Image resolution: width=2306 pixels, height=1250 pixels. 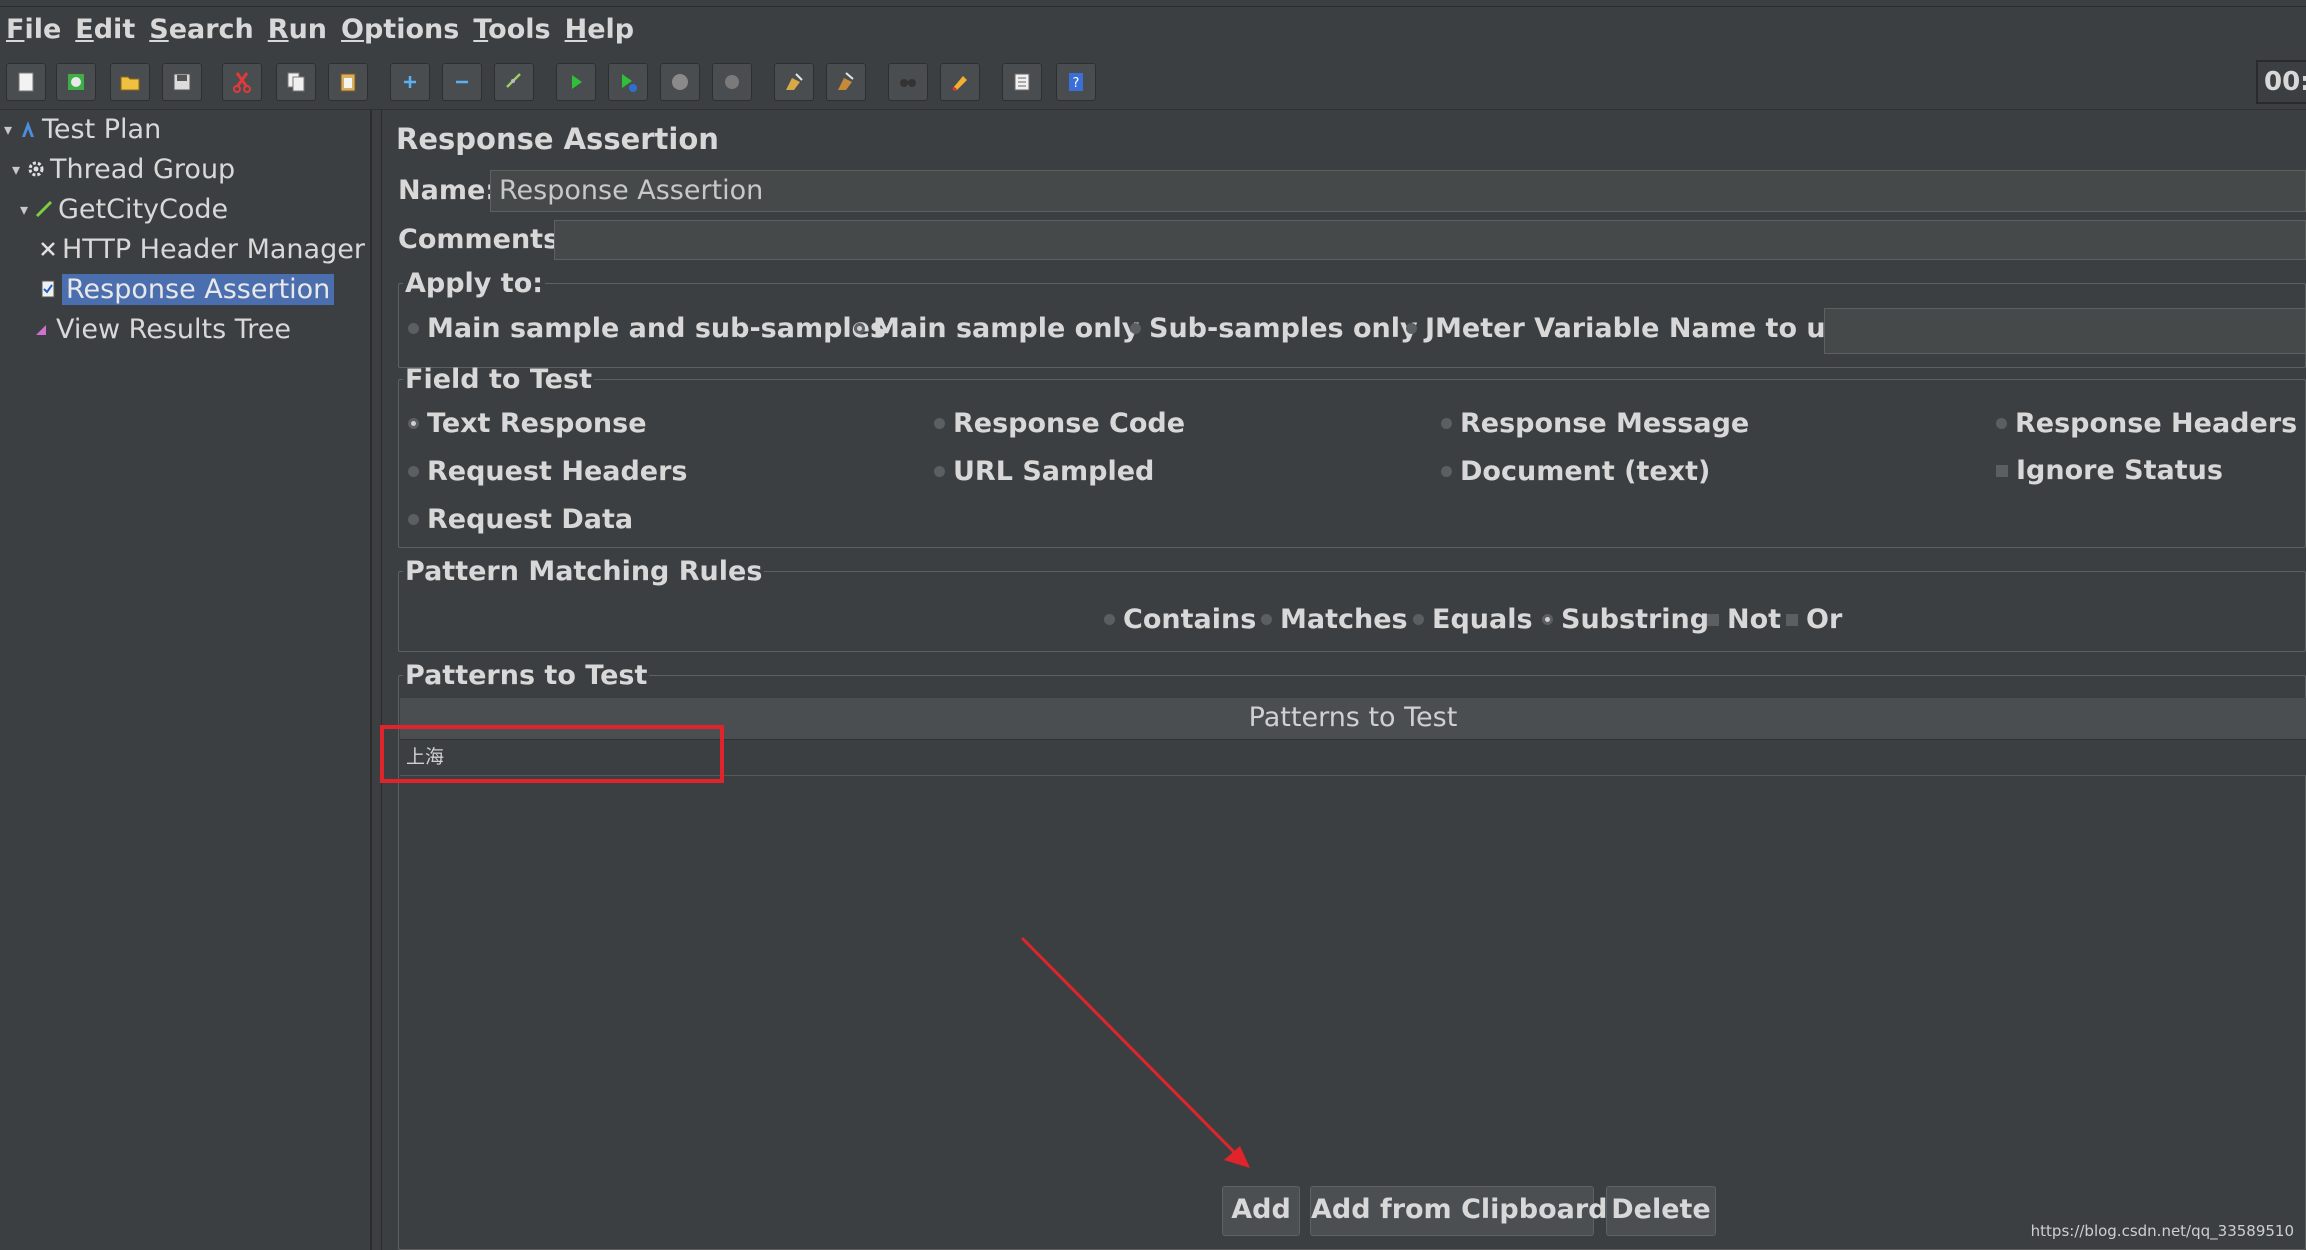 I want to click on name-field: Response Assertion, so click(x=1398, y=191).